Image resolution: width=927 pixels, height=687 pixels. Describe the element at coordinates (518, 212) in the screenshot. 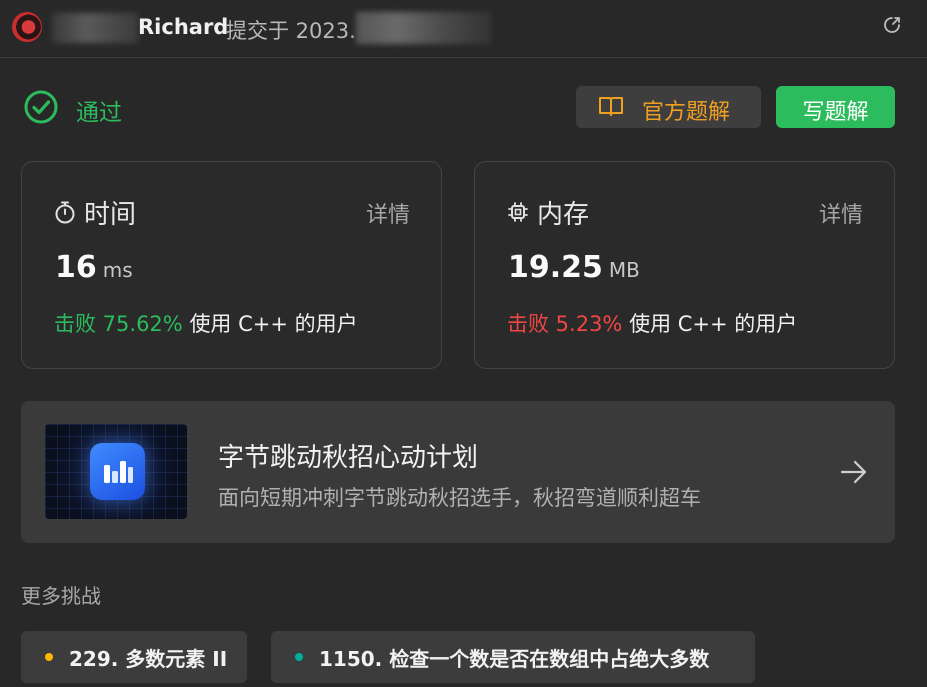

I see `chip-icon` at that location.